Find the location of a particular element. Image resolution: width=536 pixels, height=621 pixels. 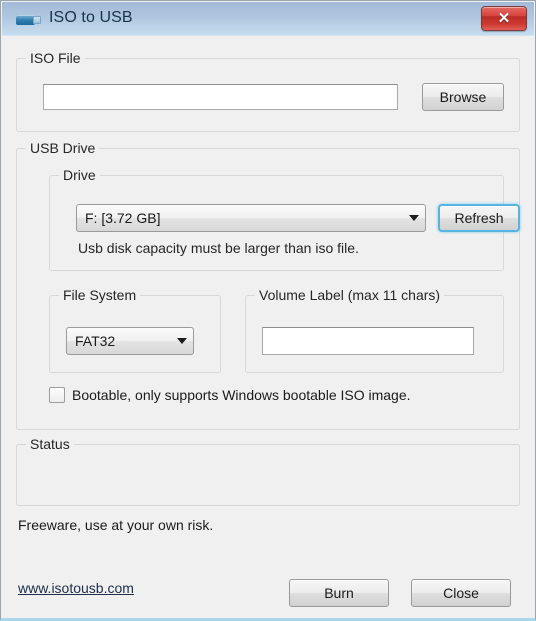

status-group: Status is located at coordinates (268, 471).